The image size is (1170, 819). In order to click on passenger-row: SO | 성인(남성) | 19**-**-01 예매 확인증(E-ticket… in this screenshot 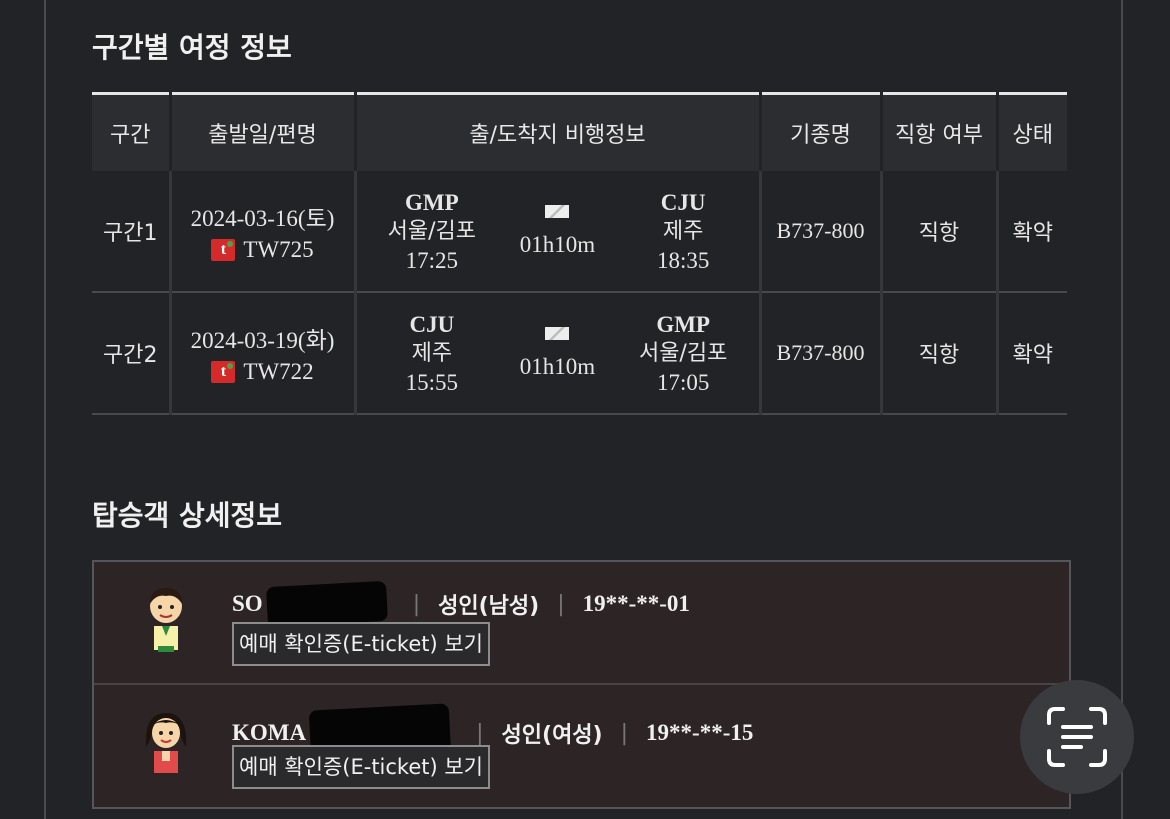, I will do `click(581, 623)`.